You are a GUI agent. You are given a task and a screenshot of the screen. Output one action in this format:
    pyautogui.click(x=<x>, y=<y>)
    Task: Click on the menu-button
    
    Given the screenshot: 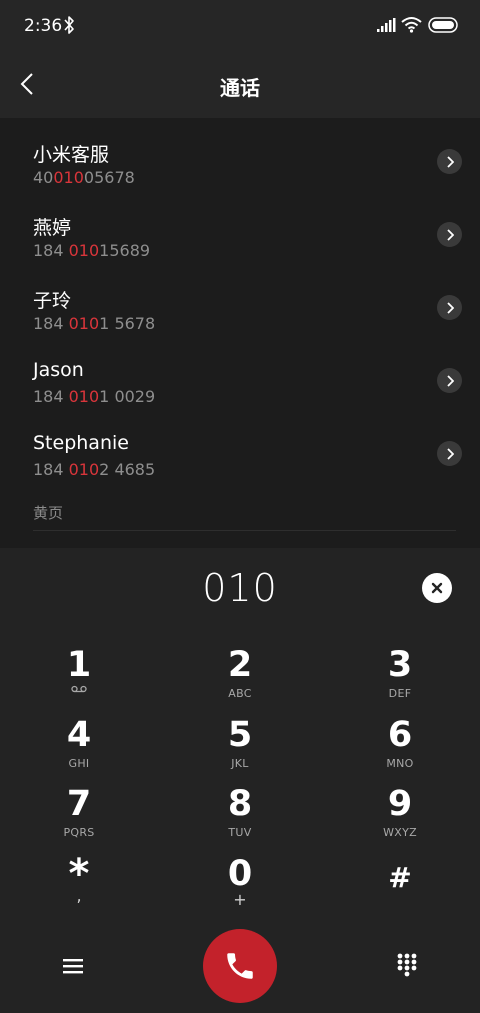 What is the action you would take?
    pyautogui.click(x=73, y=966)
    